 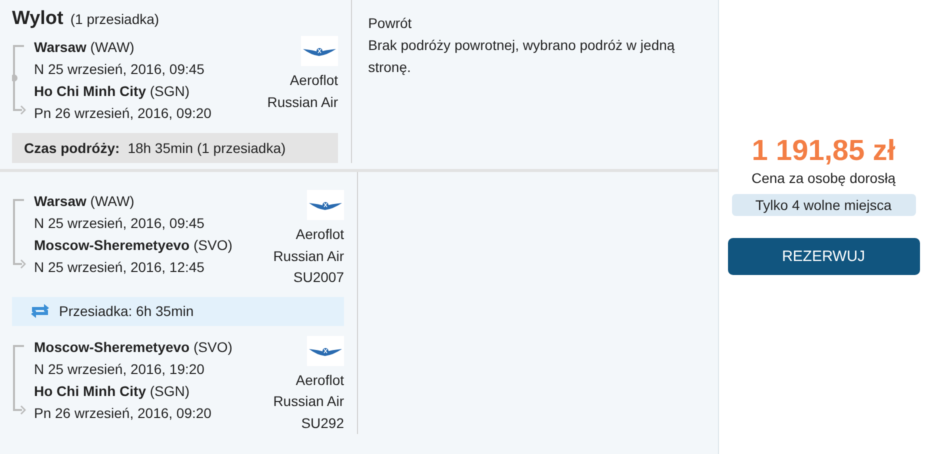 What do you see at coordinates (134, 347) in the screenshot?
I see `departure-airport: Moscow-Sheremetyevo (SVO)` at bounding box center [134, 347].